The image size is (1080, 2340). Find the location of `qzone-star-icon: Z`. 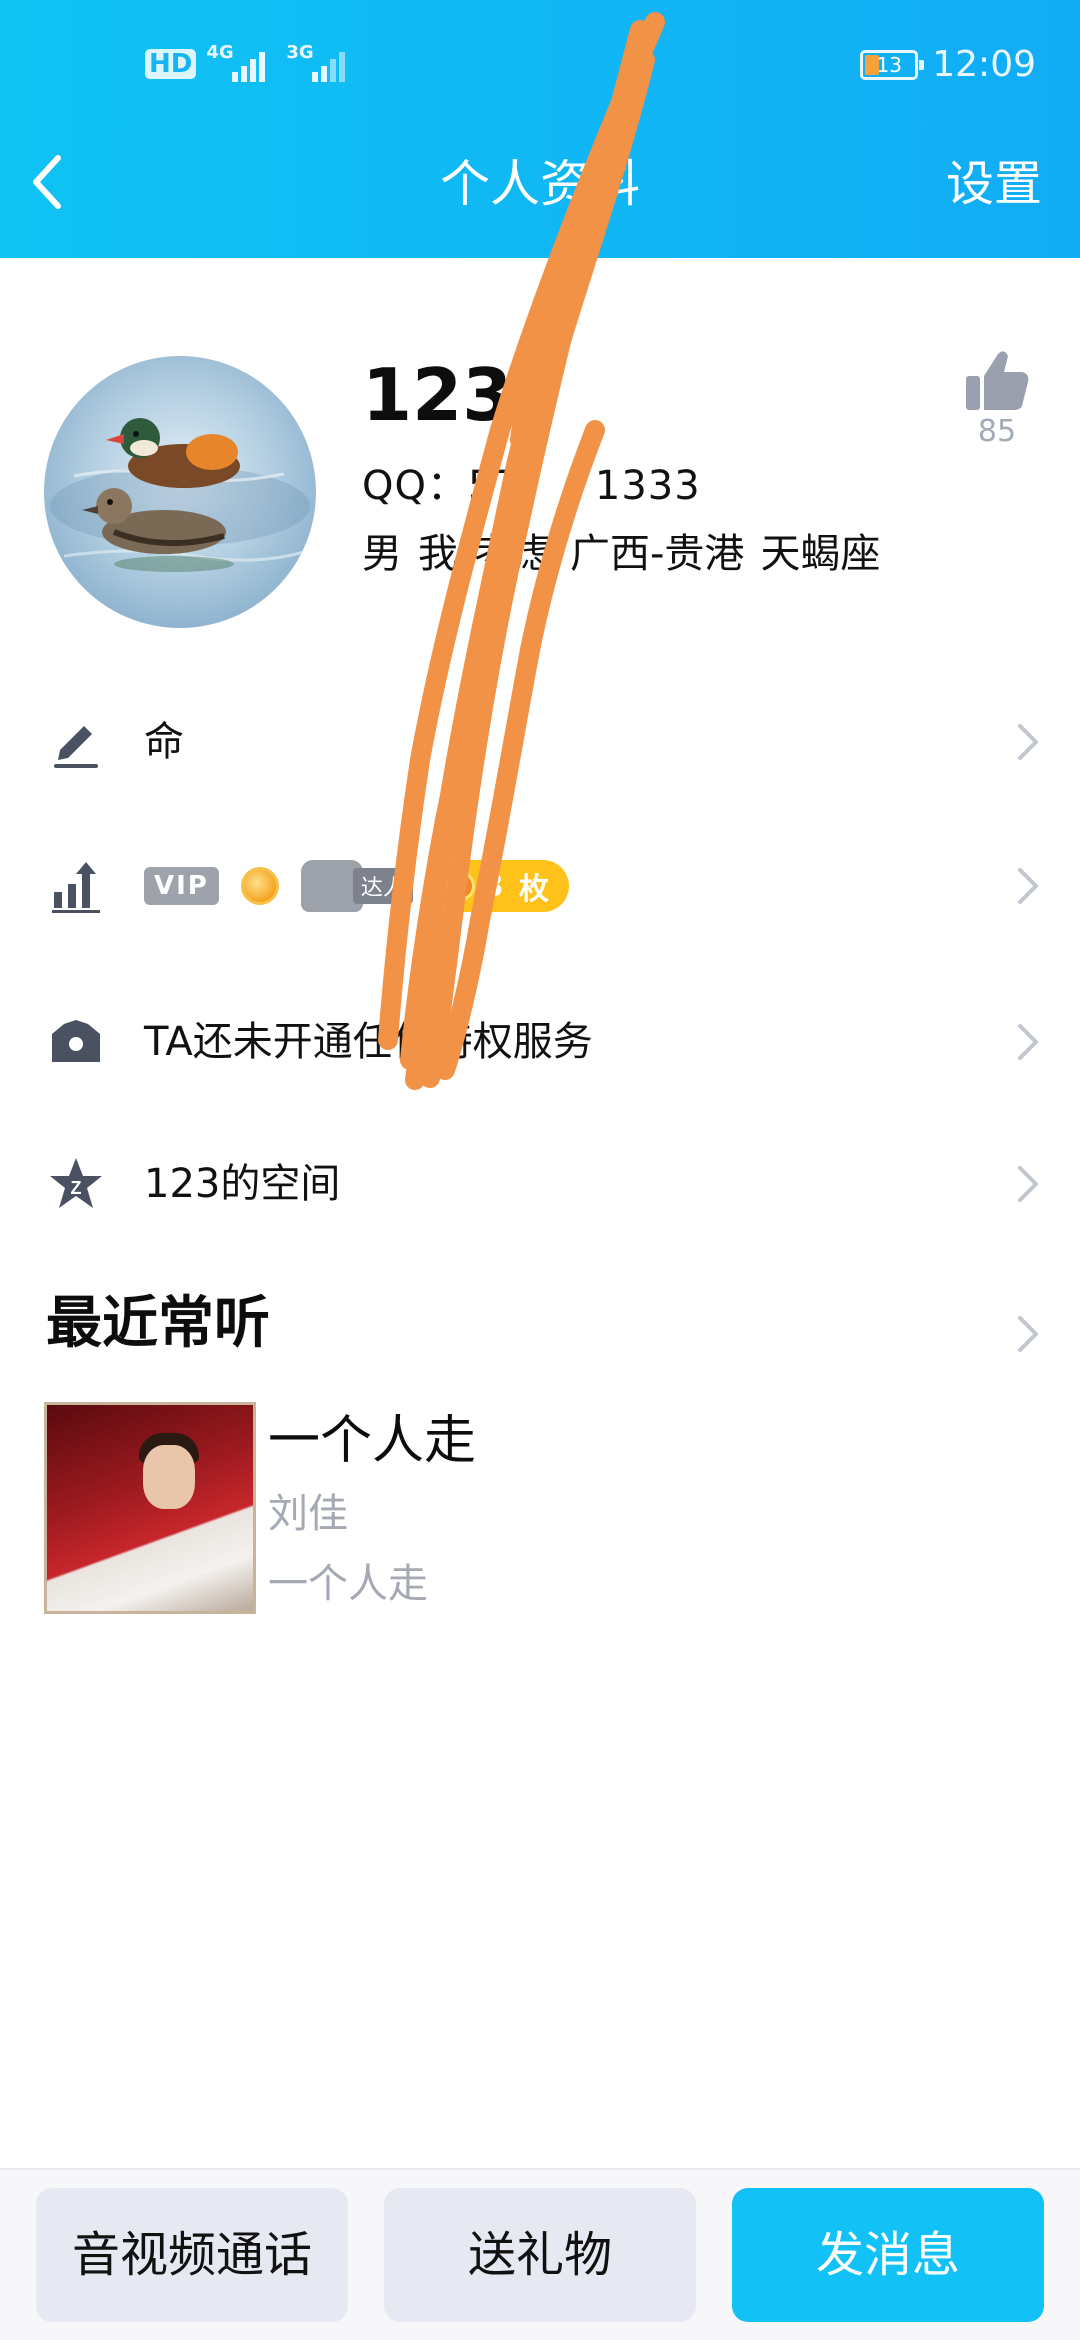

qzone-star-icon: Z is located at coordinates (76, 1183).